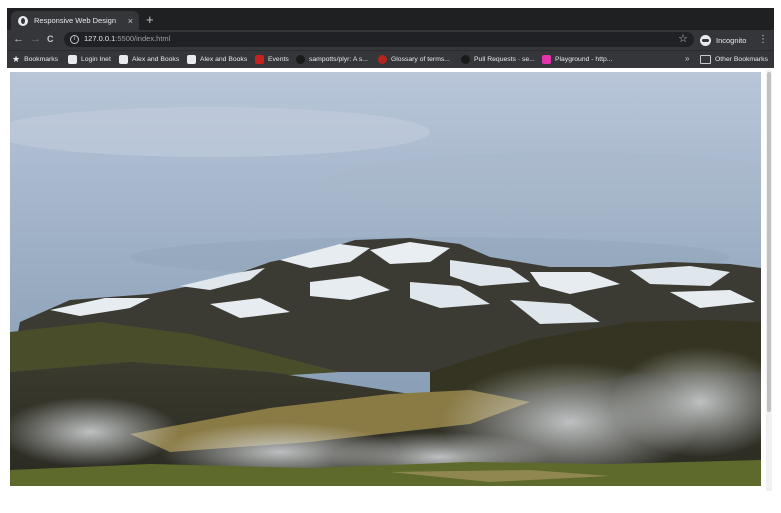  I want to click on other-bookmarks-folder: Other Bookmarks, so click(734, 59).